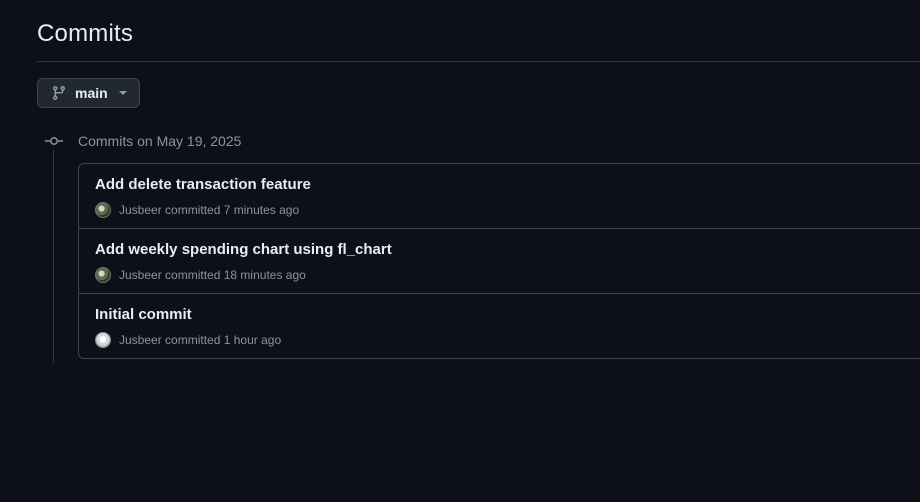 The width and height of the screenshot is (920, 502). What do you see at coordinates (143, 314) in the screenshot?
I see `commit-message-link: Initial commit` at bounding box center [143, 314].